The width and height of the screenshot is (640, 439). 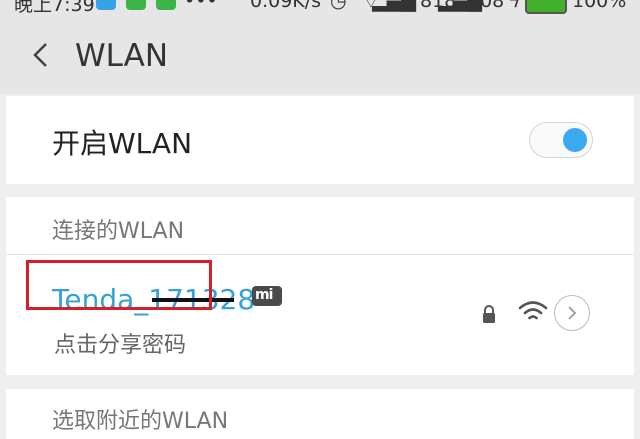 I want to click on signal-strength-2: 708, so click(x=486, y=6).